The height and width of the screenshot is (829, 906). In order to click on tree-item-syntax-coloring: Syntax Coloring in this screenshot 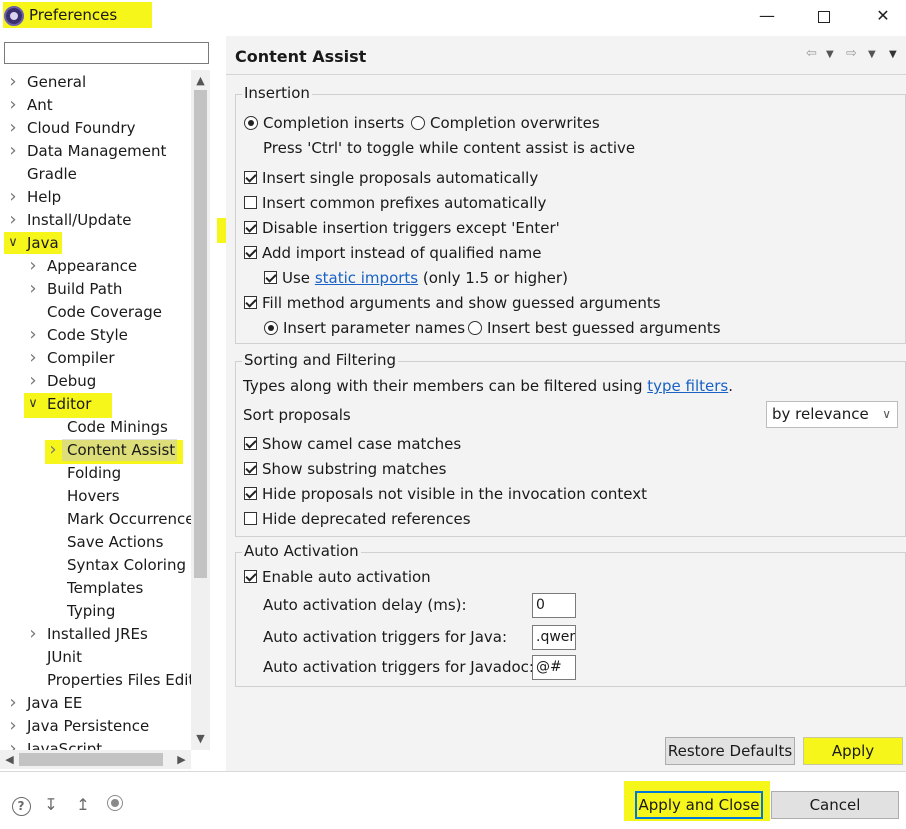, I will do `click(116, 565)`.